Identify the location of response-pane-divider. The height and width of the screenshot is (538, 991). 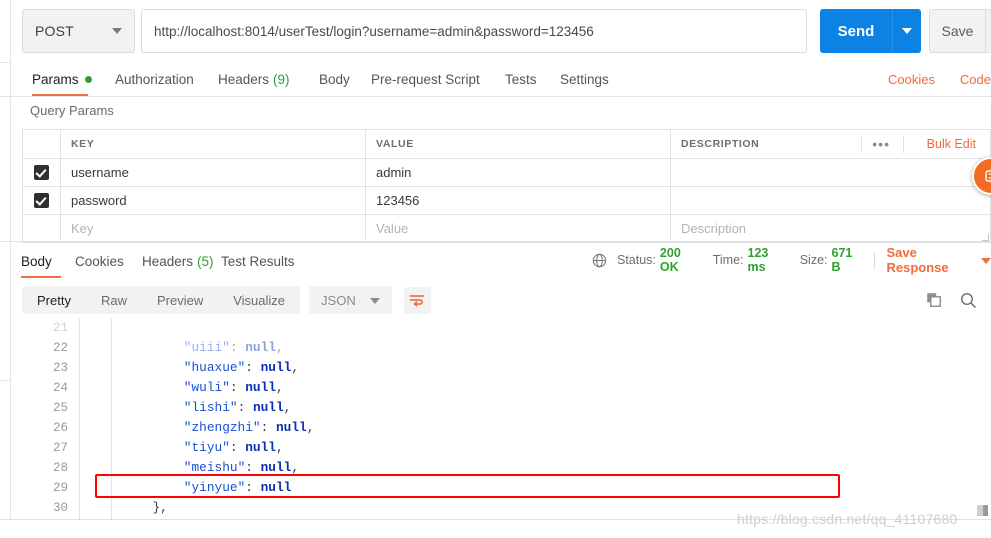
(501, 241).